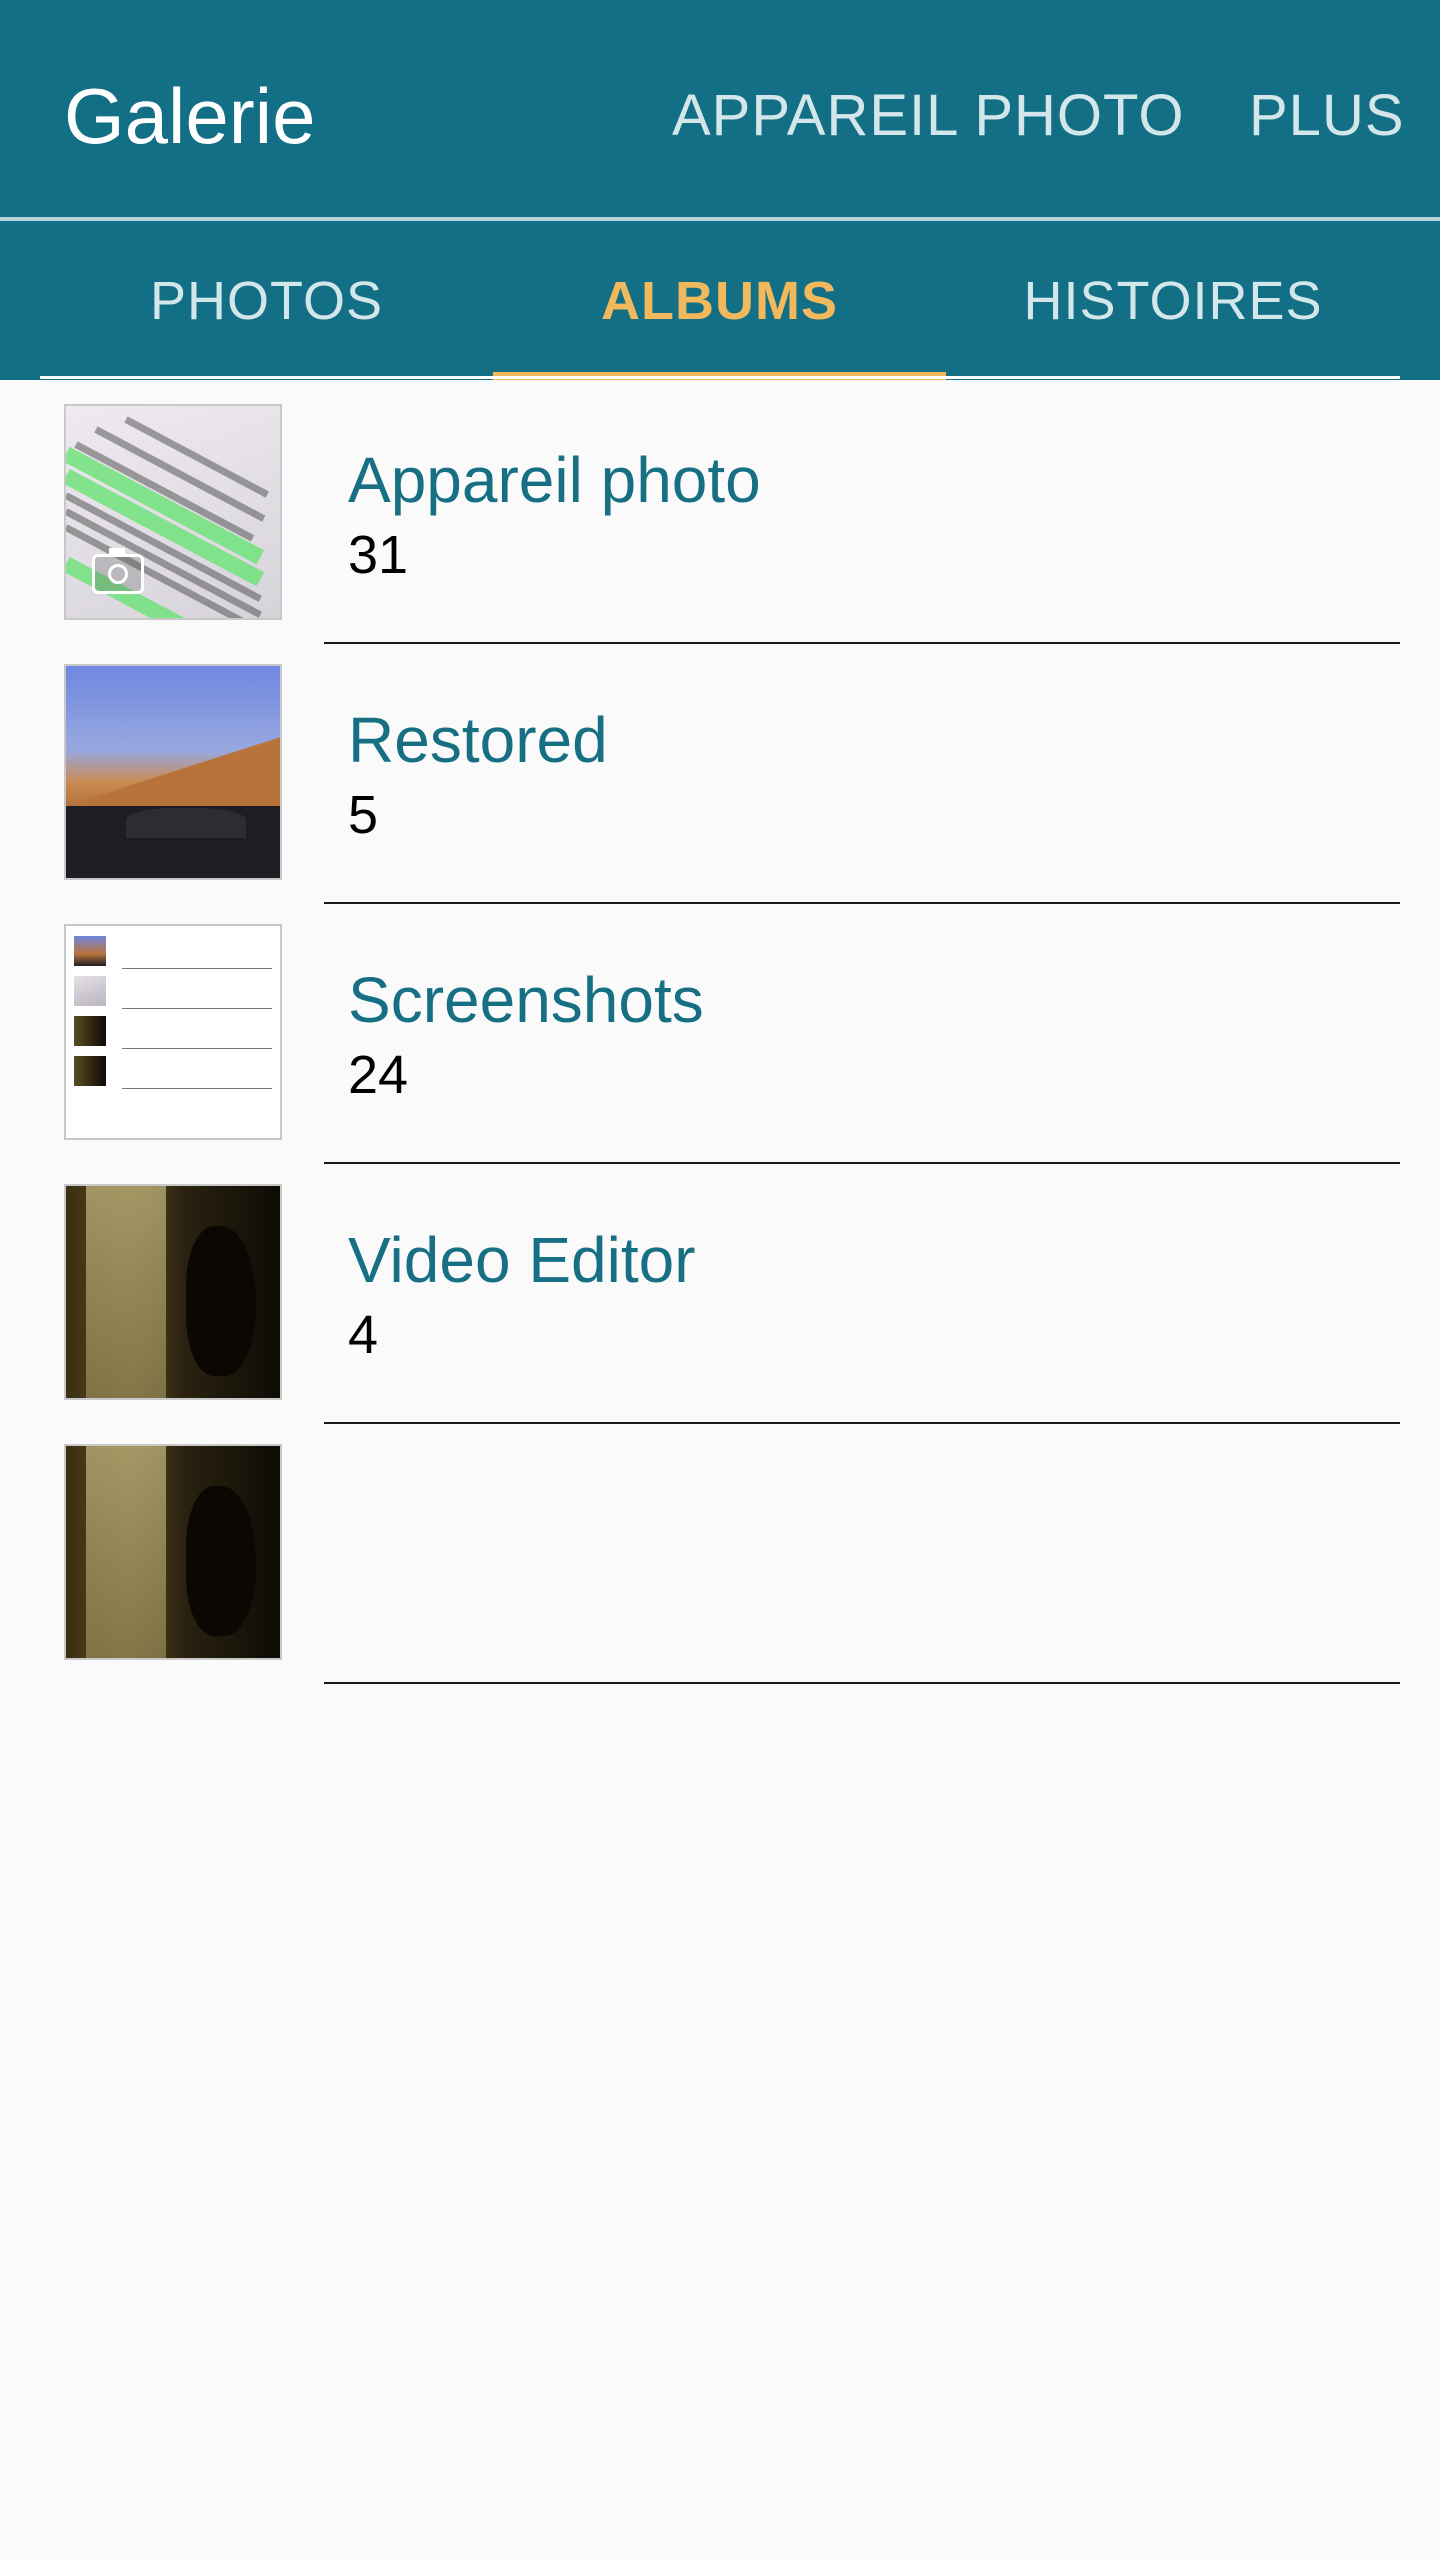  Describe the element at coordinates (1327, 116) in the screenshot. I see `more-action-button: PLUS` at that location.